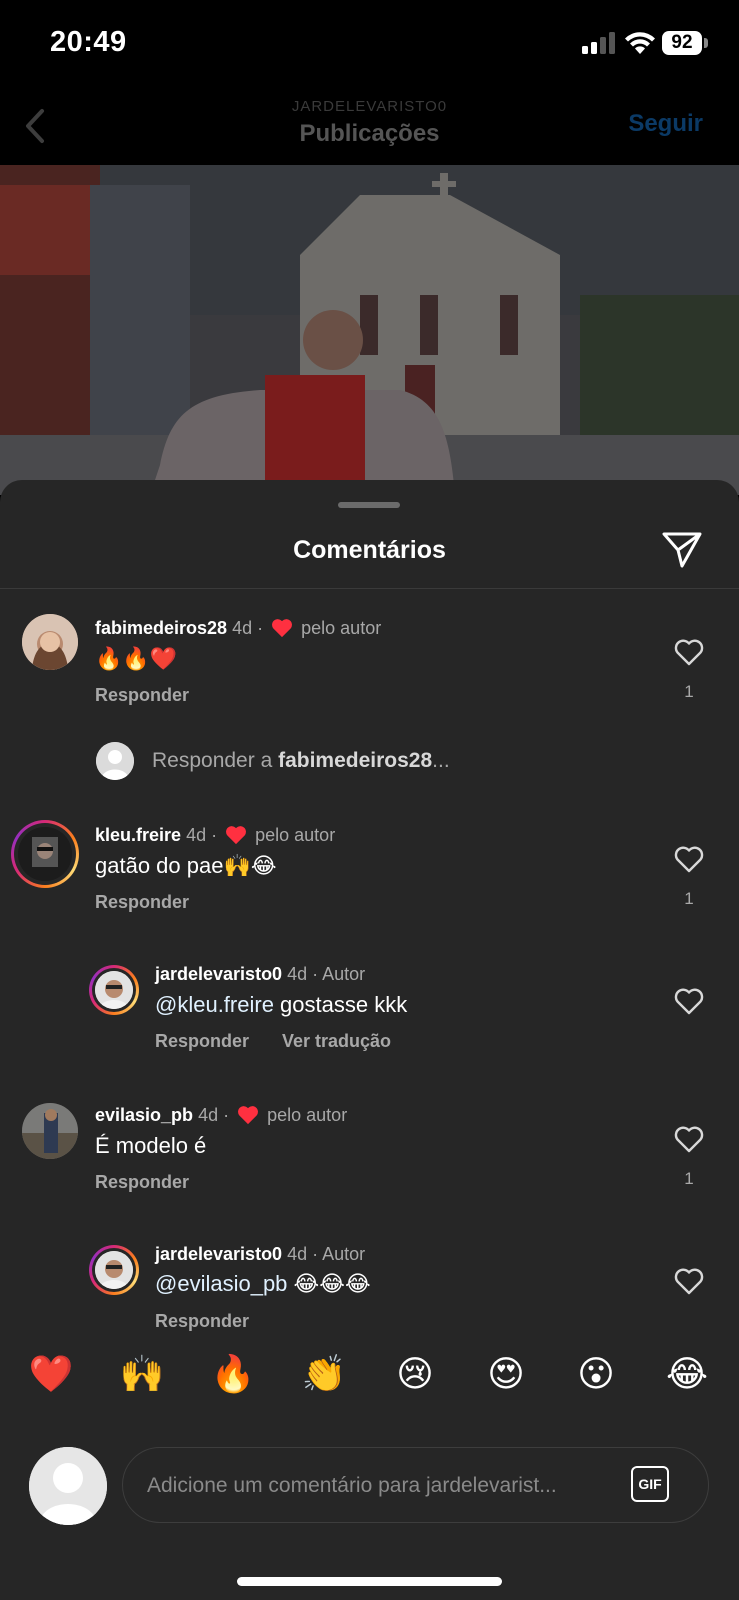 The image size is (739, 1600). Describe the element at coordinates (687, 1375) in the screenshot. I see `emoji-laughing: 😂` at that location.